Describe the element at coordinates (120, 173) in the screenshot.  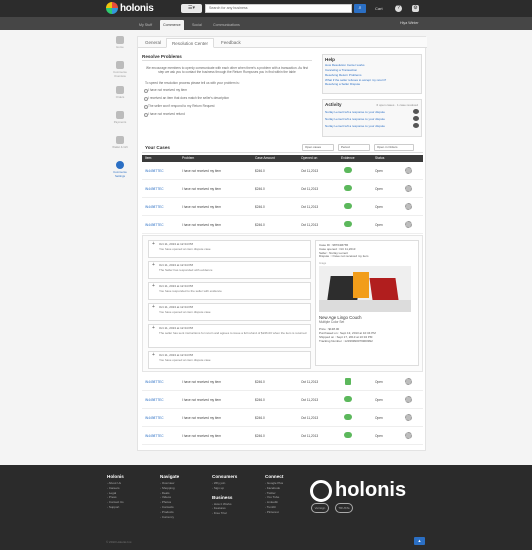
I see `sidebar-item-settings: Commerce Settings` at that location.